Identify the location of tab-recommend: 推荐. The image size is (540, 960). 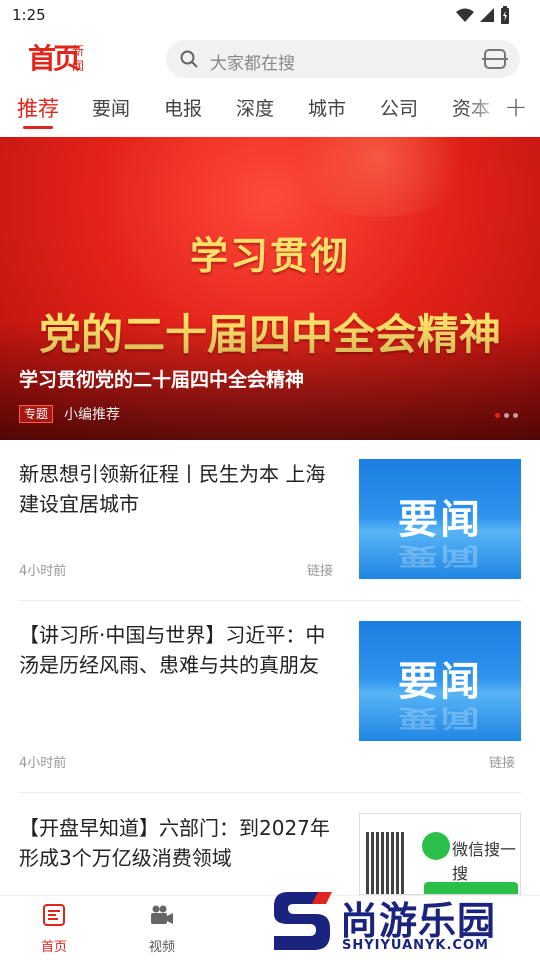
(38, 108).